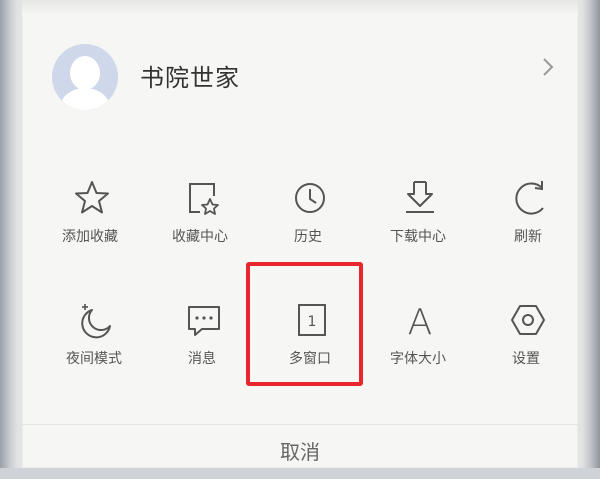 Image resolution: width=600 pixels, height=479 pixels. What do you see at coordinates (85, 99) in the screenshot?
I see `avatar-body` at bounding box center [85, 99].